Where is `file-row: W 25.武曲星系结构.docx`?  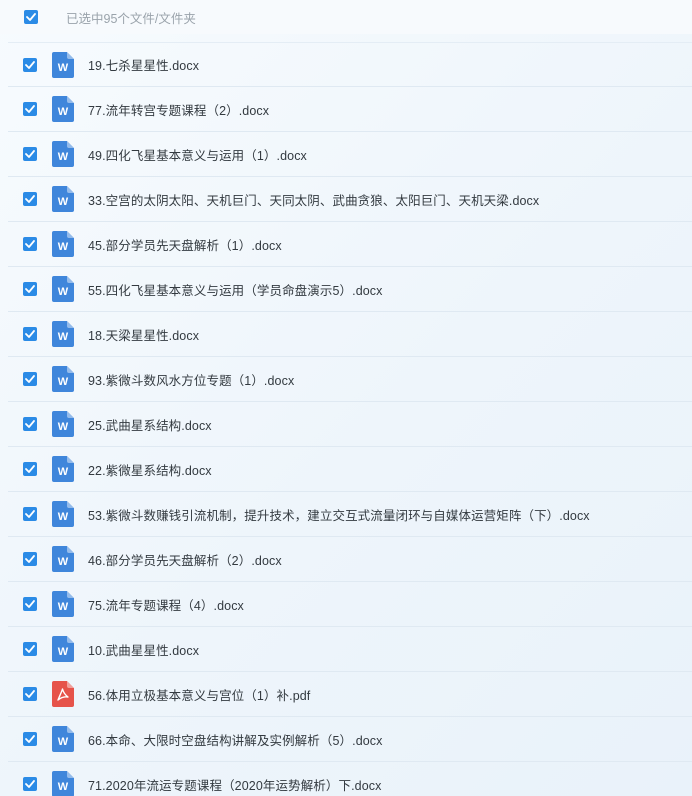 file-row: W 25.武曲星系结构.docx is located at coordinates (350, 424).